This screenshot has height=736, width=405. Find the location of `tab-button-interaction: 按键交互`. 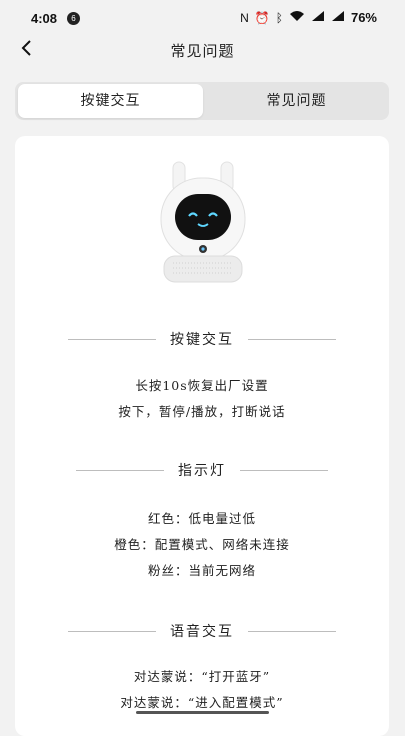

tab-button-interaction: 按键交互 is located at coordinates (110, 101).